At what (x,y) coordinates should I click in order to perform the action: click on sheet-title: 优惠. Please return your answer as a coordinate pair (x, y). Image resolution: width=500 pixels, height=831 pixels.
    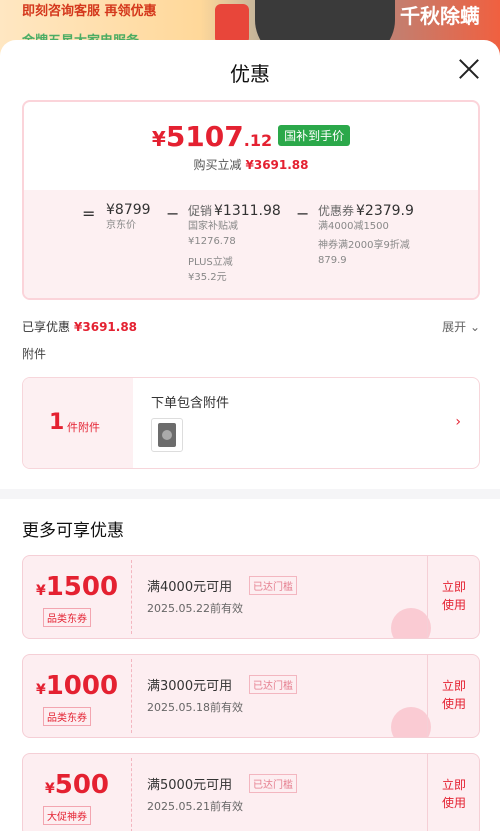
    Looking at the image, I should click on (250, 74).